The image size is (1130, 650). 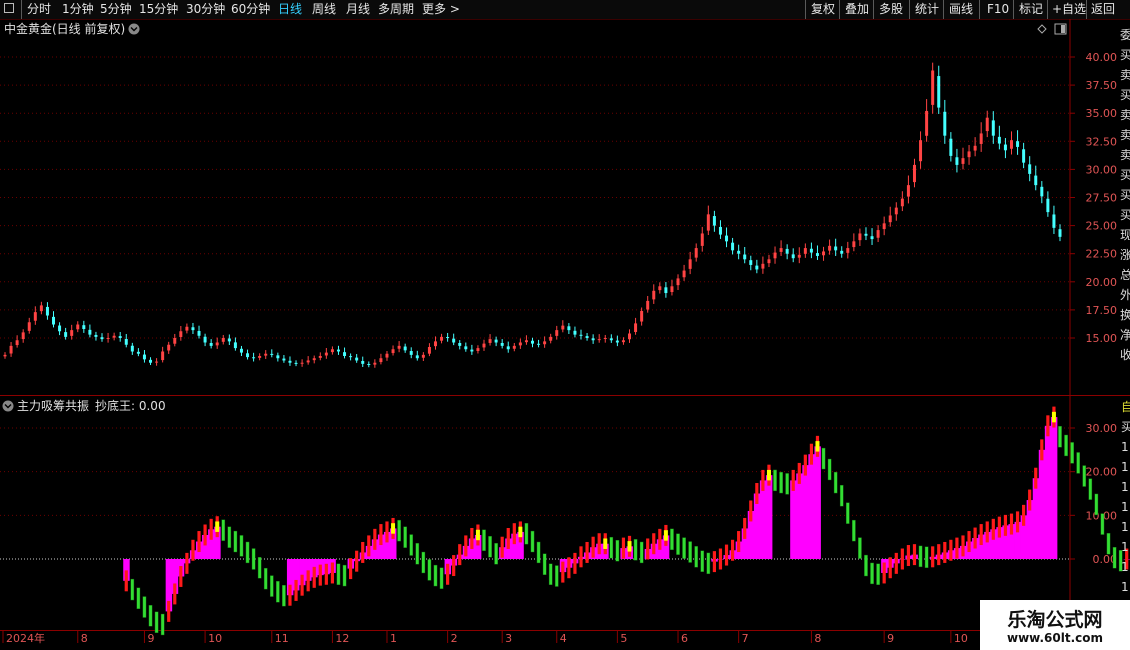 I want to click on overlay-button: 叠加, so click(x=857, y=9).